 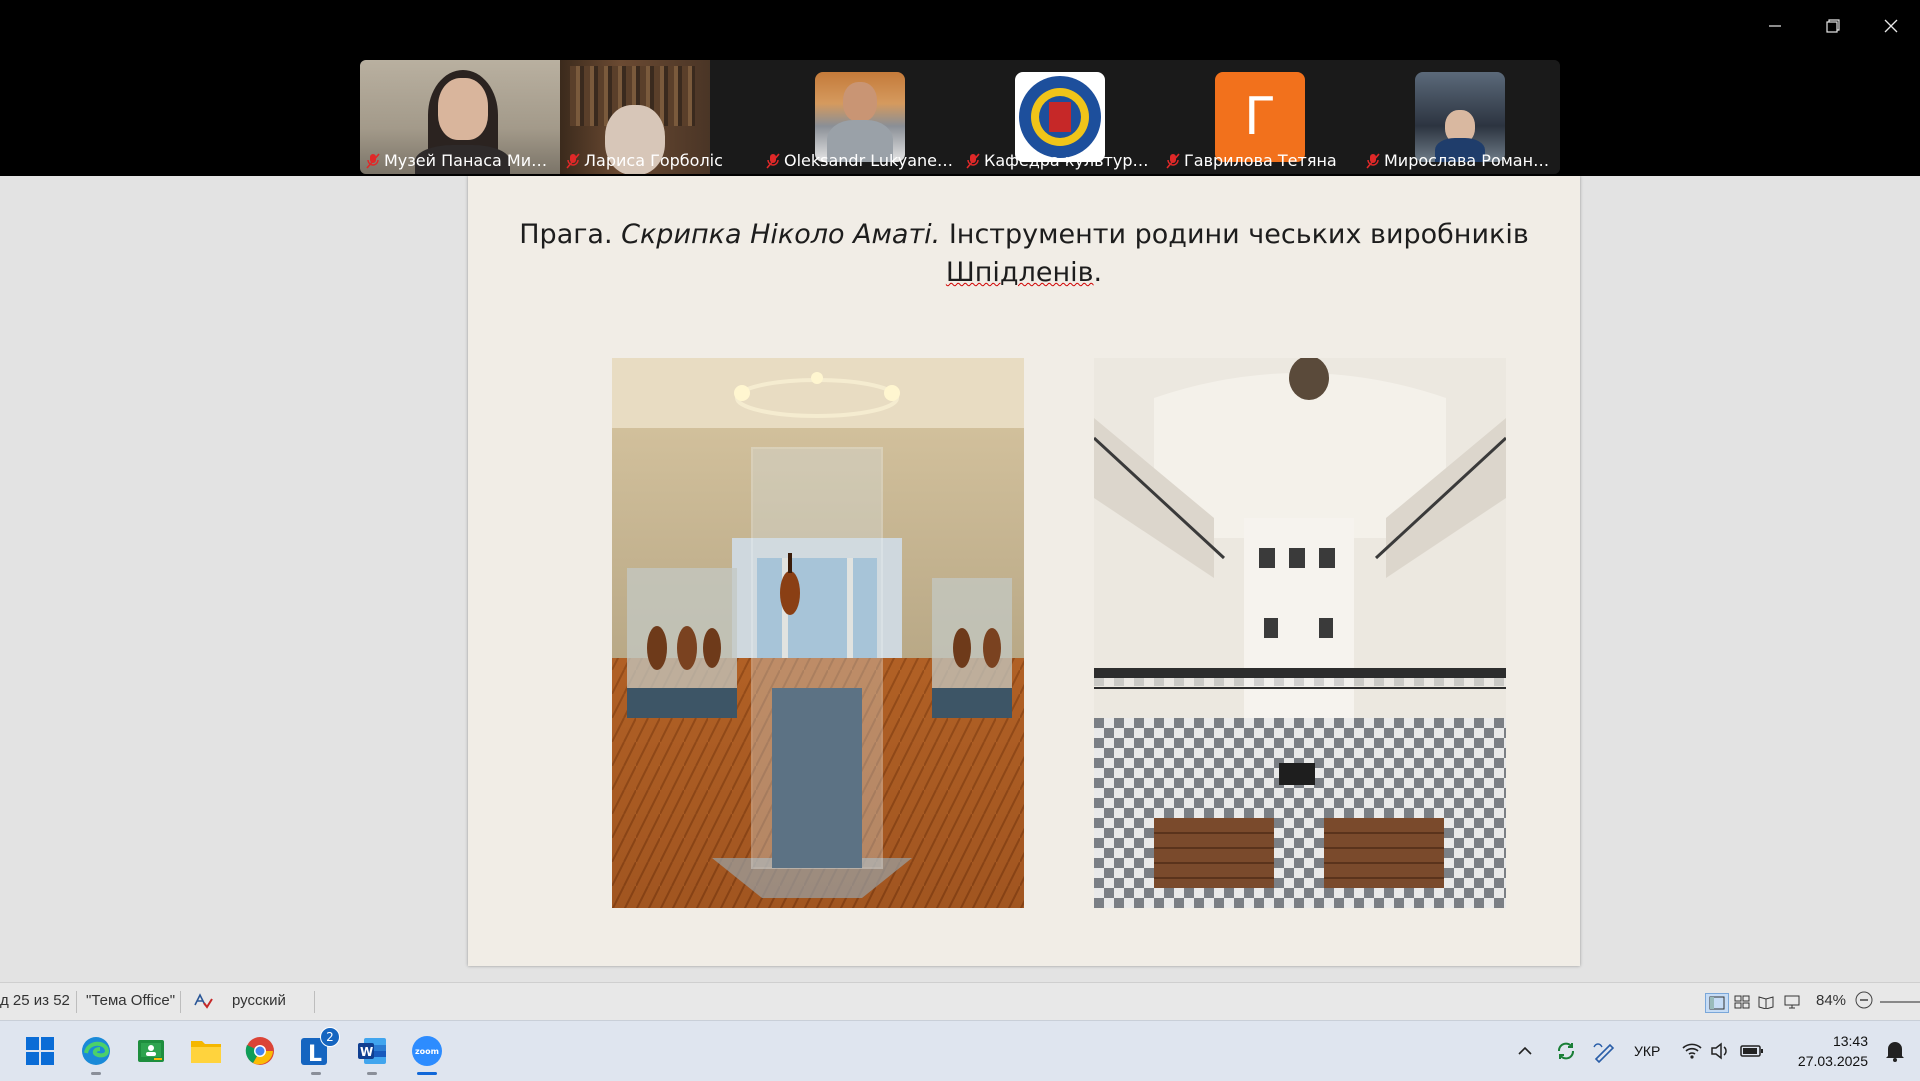 I want to click on normal-view-button, so click(x=1717, y=1003).